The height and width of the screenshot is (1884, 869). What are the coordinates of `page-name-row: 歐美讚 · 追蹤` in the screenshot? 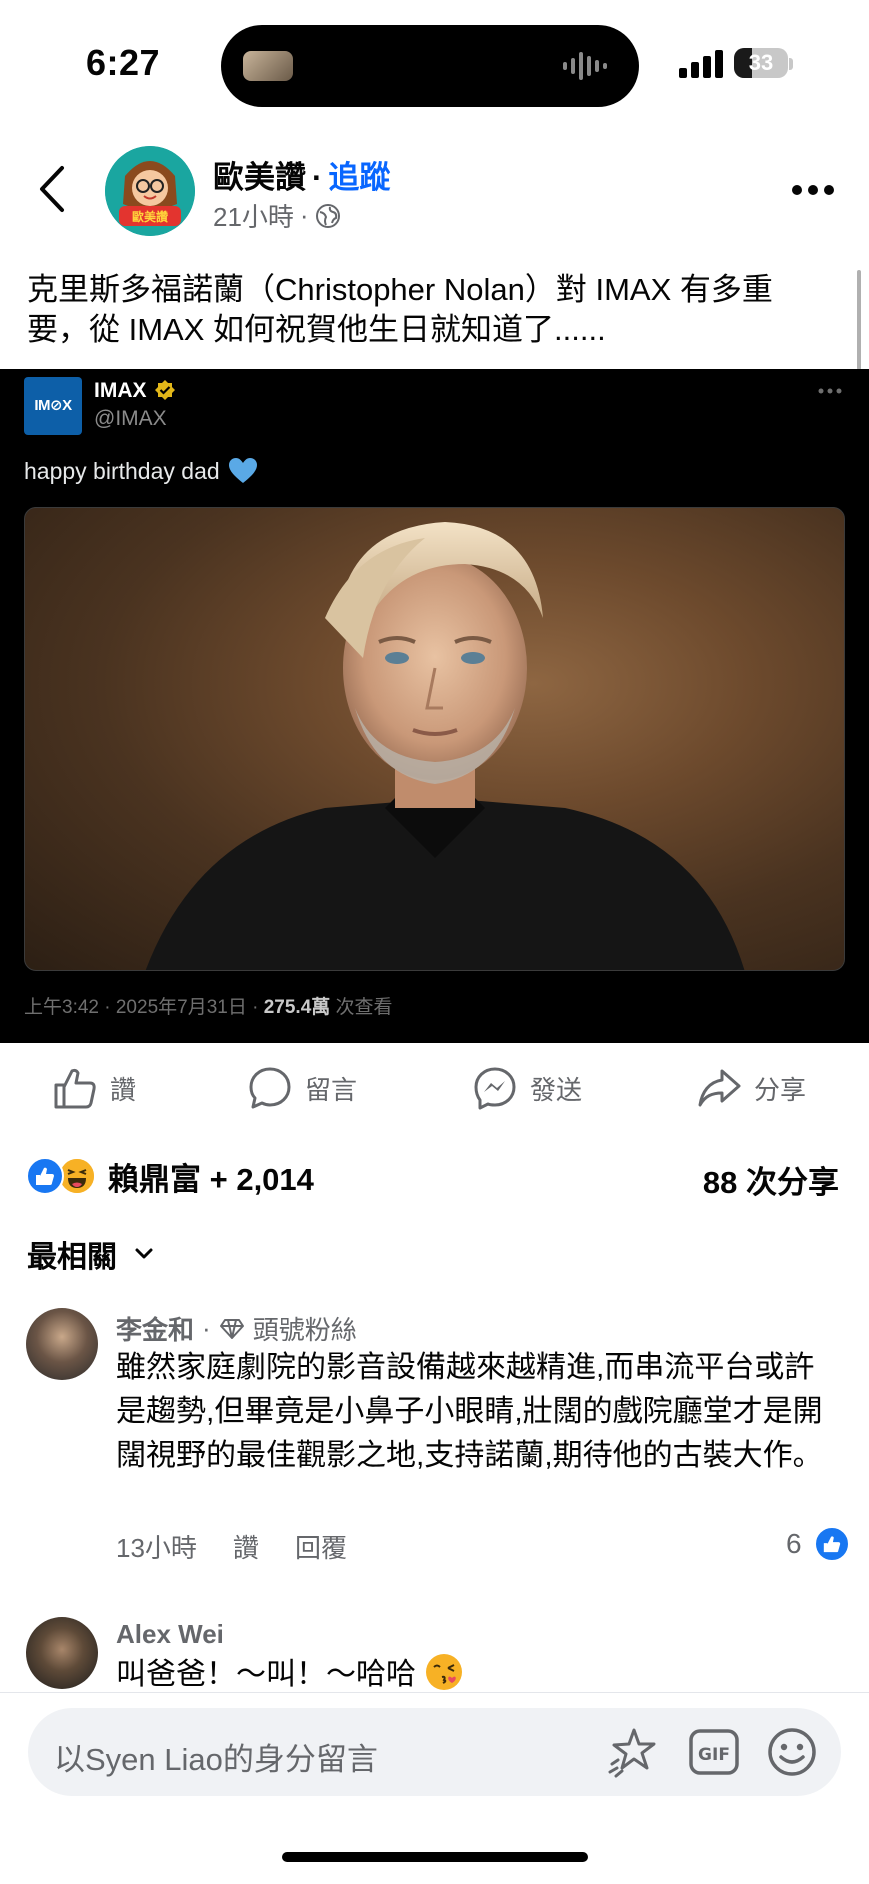 It's located at (301, 174).